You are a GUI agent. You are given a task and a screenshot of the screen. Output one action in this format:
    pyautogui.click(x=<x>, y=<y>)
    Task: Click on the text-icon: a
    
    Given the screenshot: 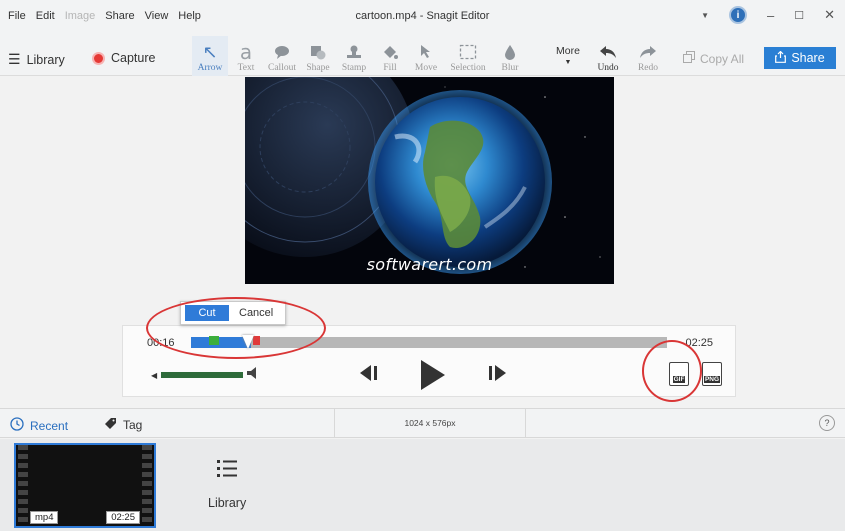 What is the action you would take?
    pyautogui.click(x=246, y=52)
    